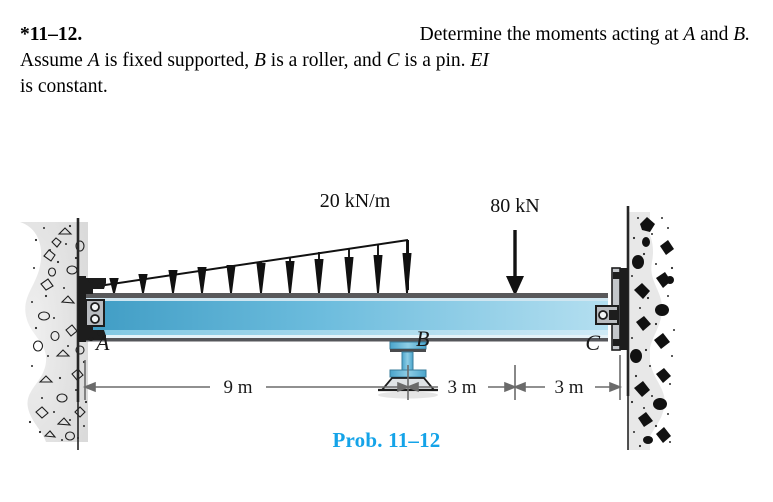 This screenshot has width=773, height=502. I want to click on support-b-label: B, so click(422, 338).